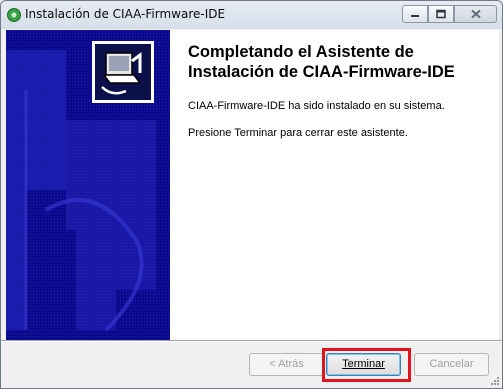  Describe the element at coordinates (251, 341) in the screenshot. I see `footer-divider-highlight` at that location.